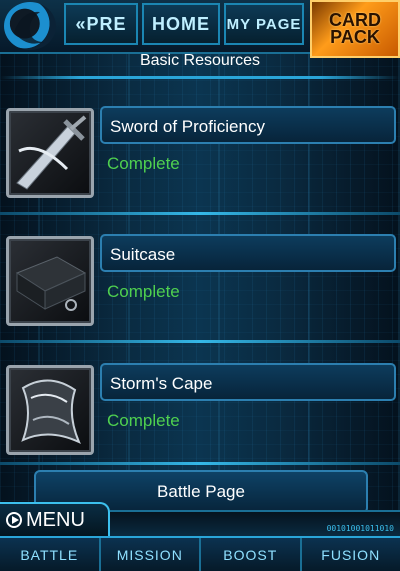 The image size is (400, 571). I want to click on sword-icon, so click(50, 153).